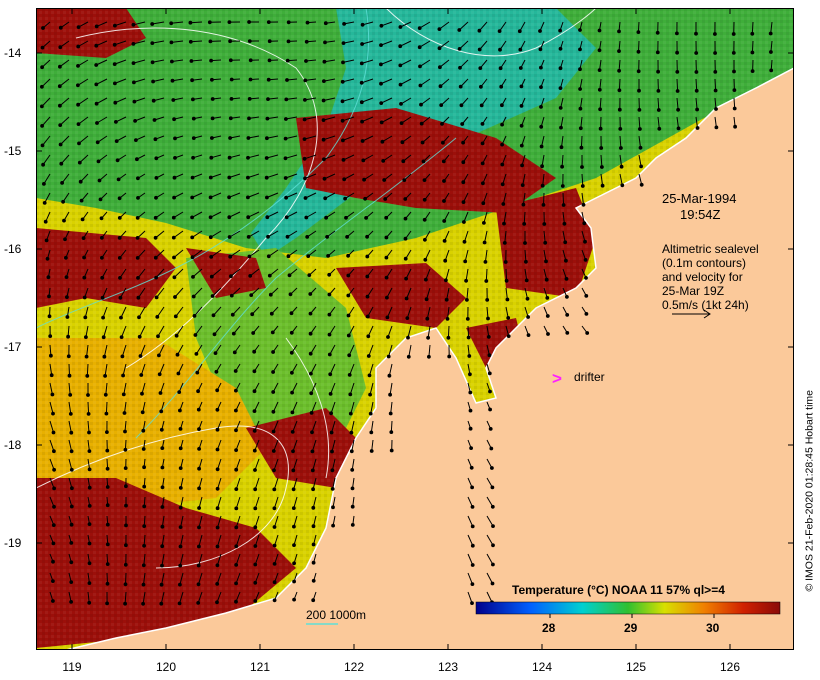  I want to click on y-tick-label: -15, so click(13, 151).